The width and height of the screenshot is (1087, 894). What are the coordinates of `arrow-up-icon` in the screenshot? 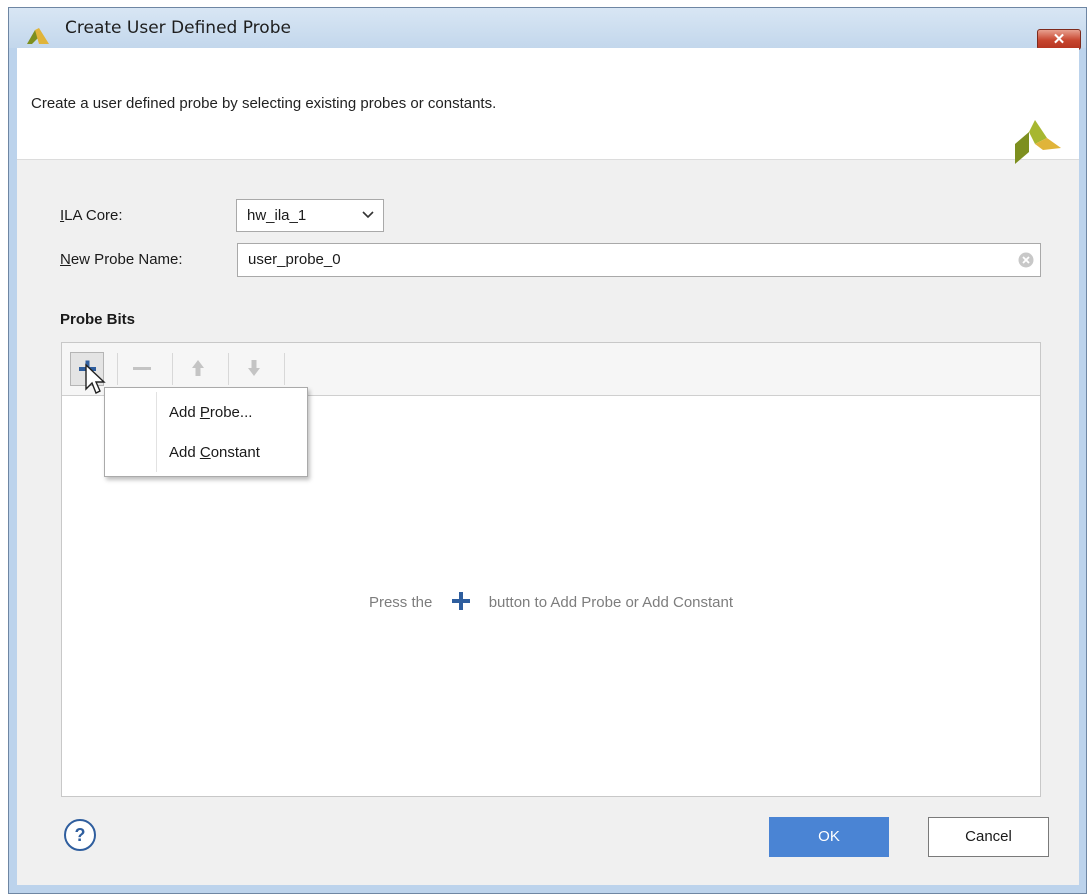 It's located at (198, 368).